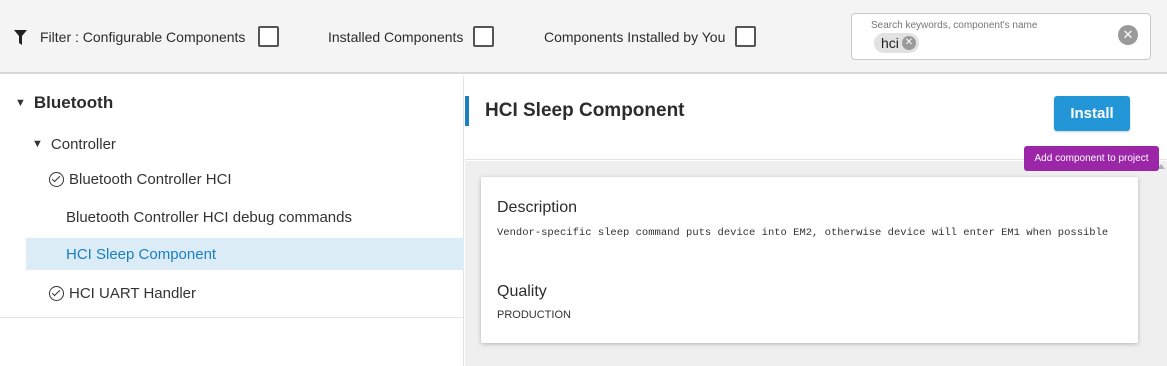 The height and width of the screenshot is (366, 1167). What do you see at coordinates (141, 254) in the screenshot?
I see `tree-item-label: HCI Sleep Component` at bounding box center [141, 254].